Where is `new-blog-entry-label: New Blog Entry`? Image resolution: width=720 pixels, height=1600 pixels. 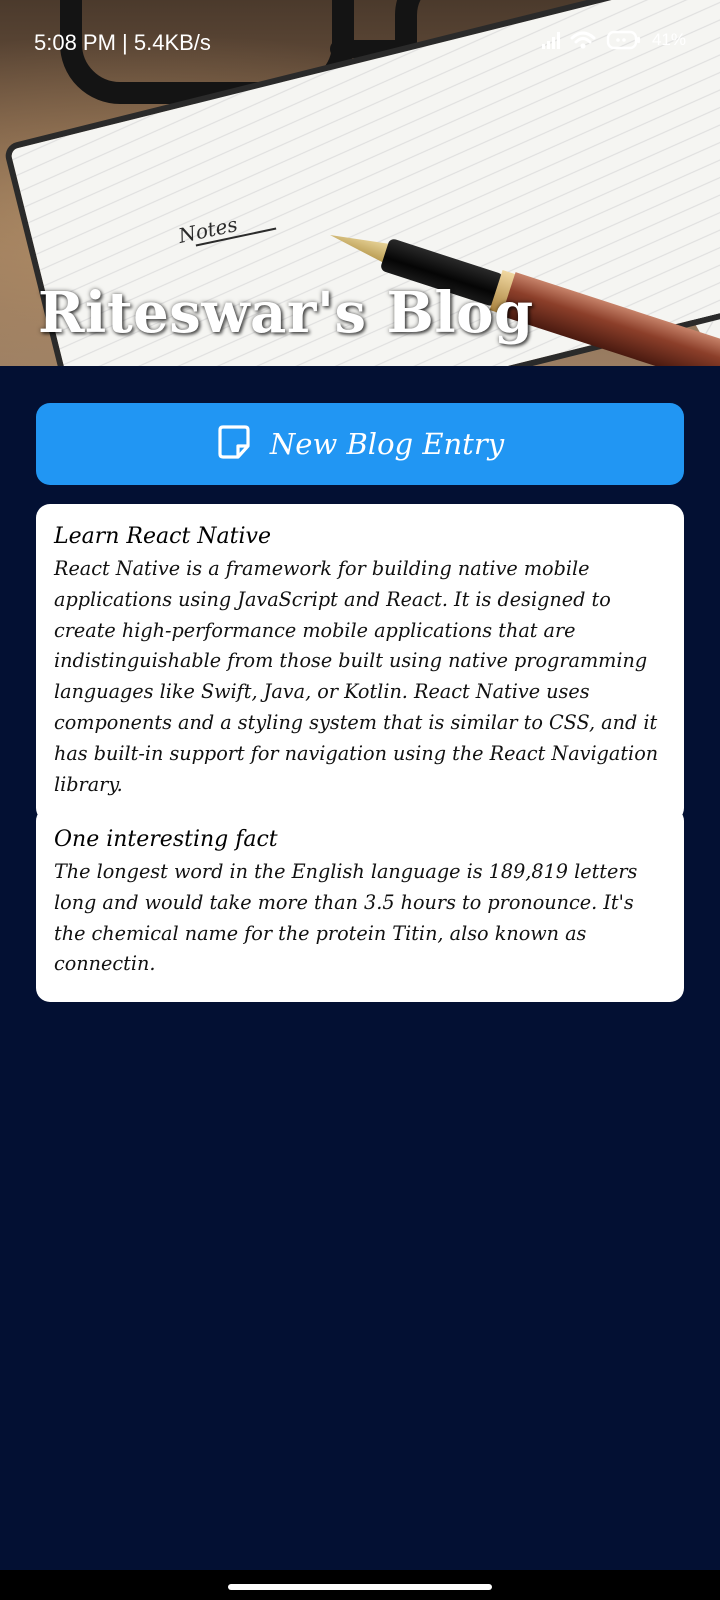
new-blog-entry-label: New Blog Entry is located at coordinates (387, 444).